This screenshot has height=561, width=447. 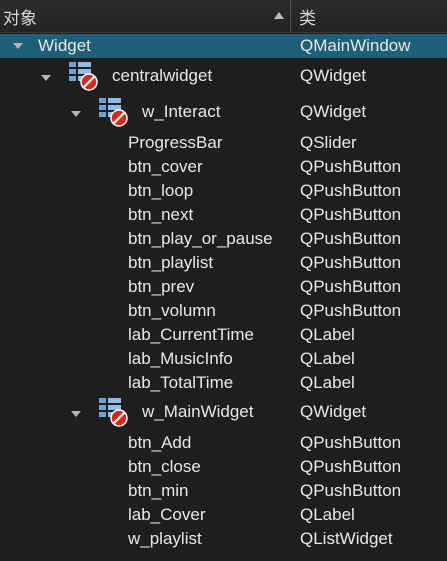 What do you see at coordinates (223, 143) in the screenshot?
I see `tree-row: ProgressBar QSlider` at bounding box center [223, 143].